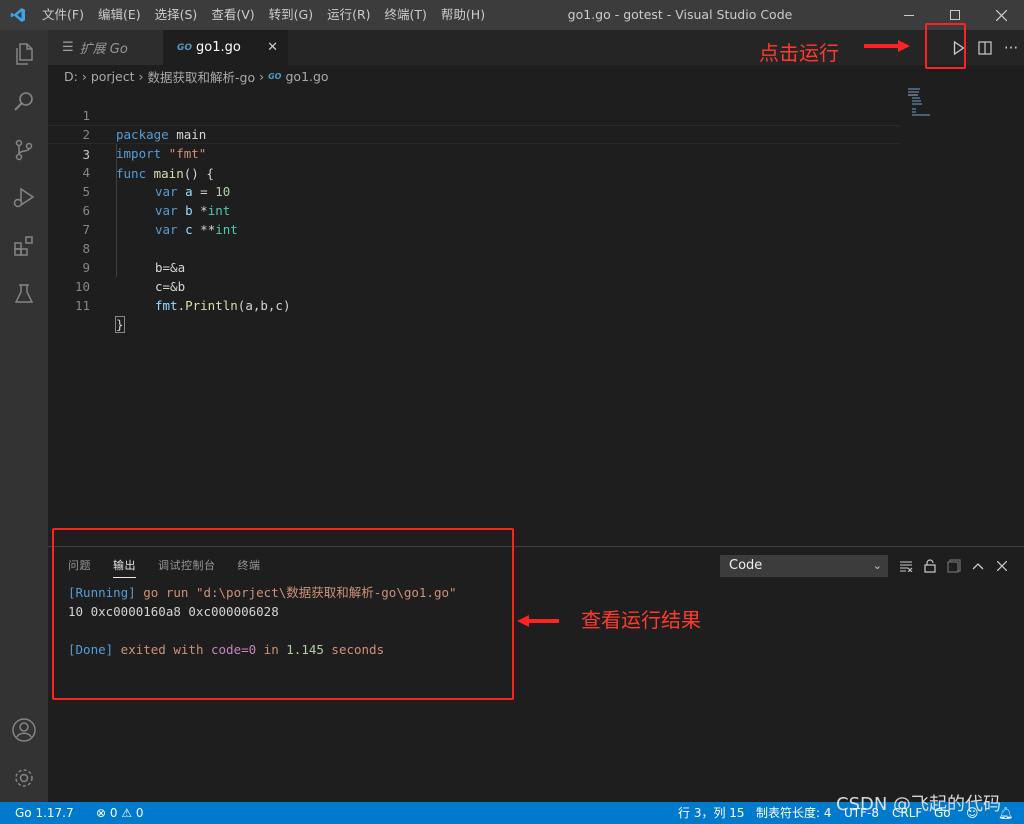  What do you see at coordinates (348, 15) in the screenshot?
I see `menu-run: 运行(R)` at bounding box center [348, 15].